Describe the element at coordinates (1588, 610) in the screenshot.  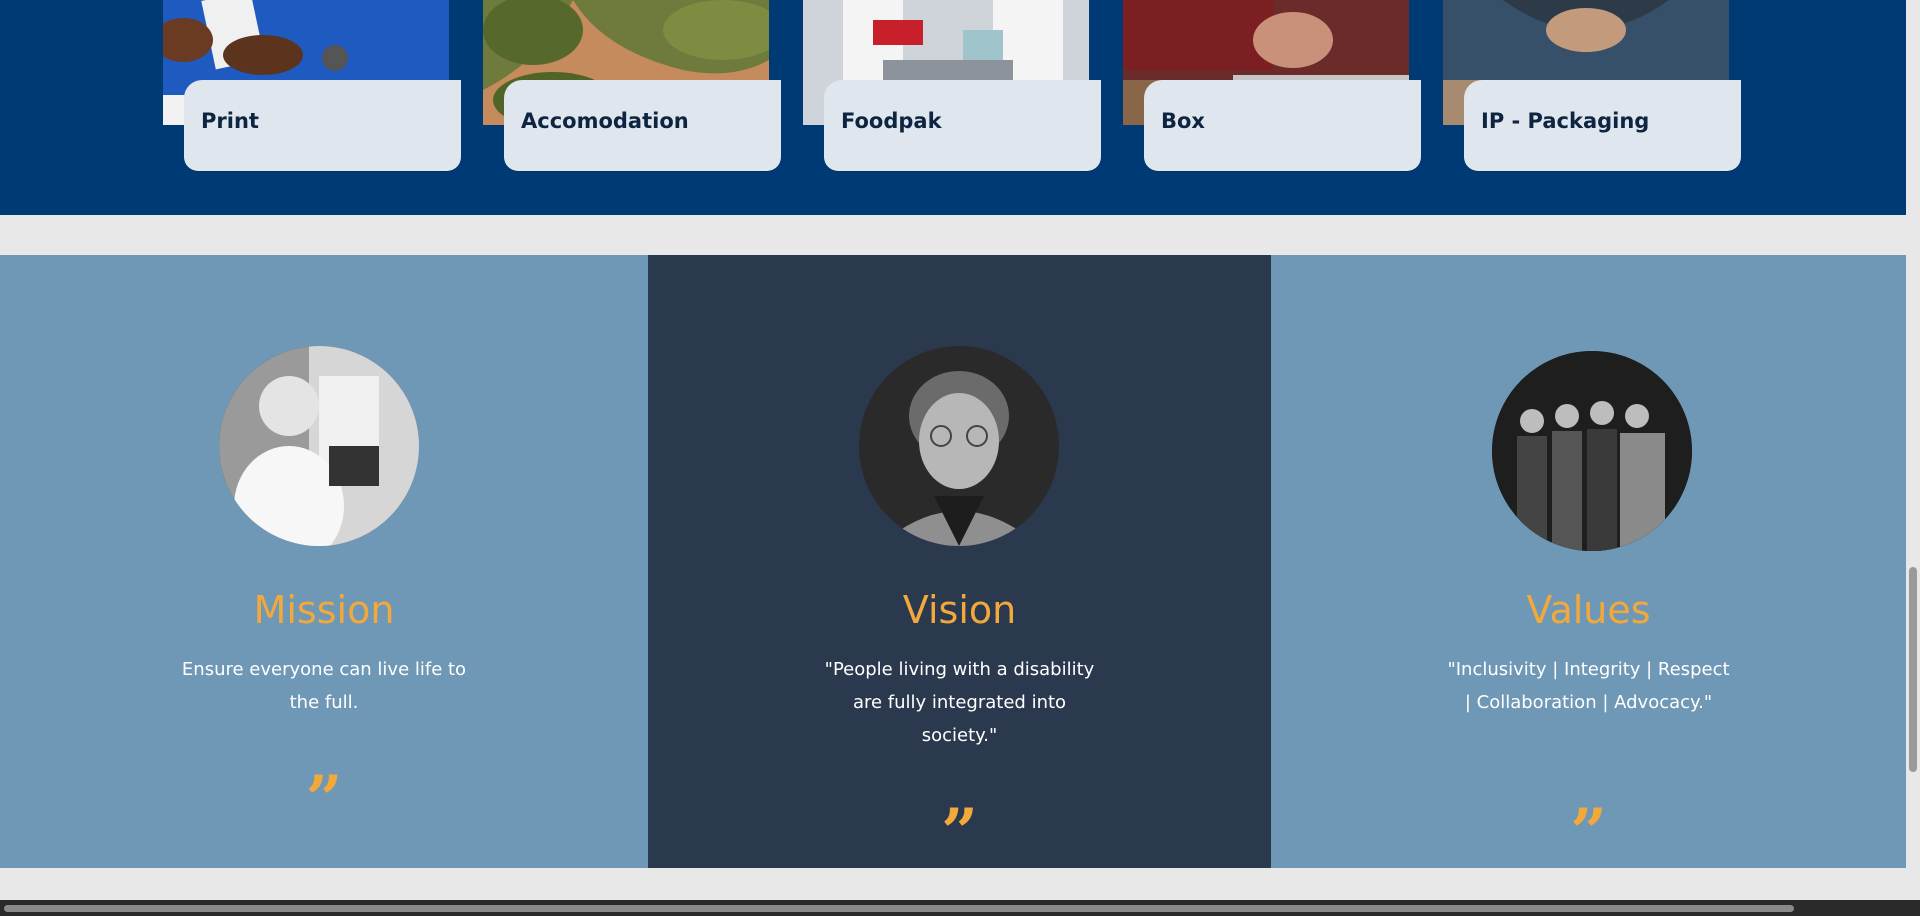
I see `values-title: Values` at that location.